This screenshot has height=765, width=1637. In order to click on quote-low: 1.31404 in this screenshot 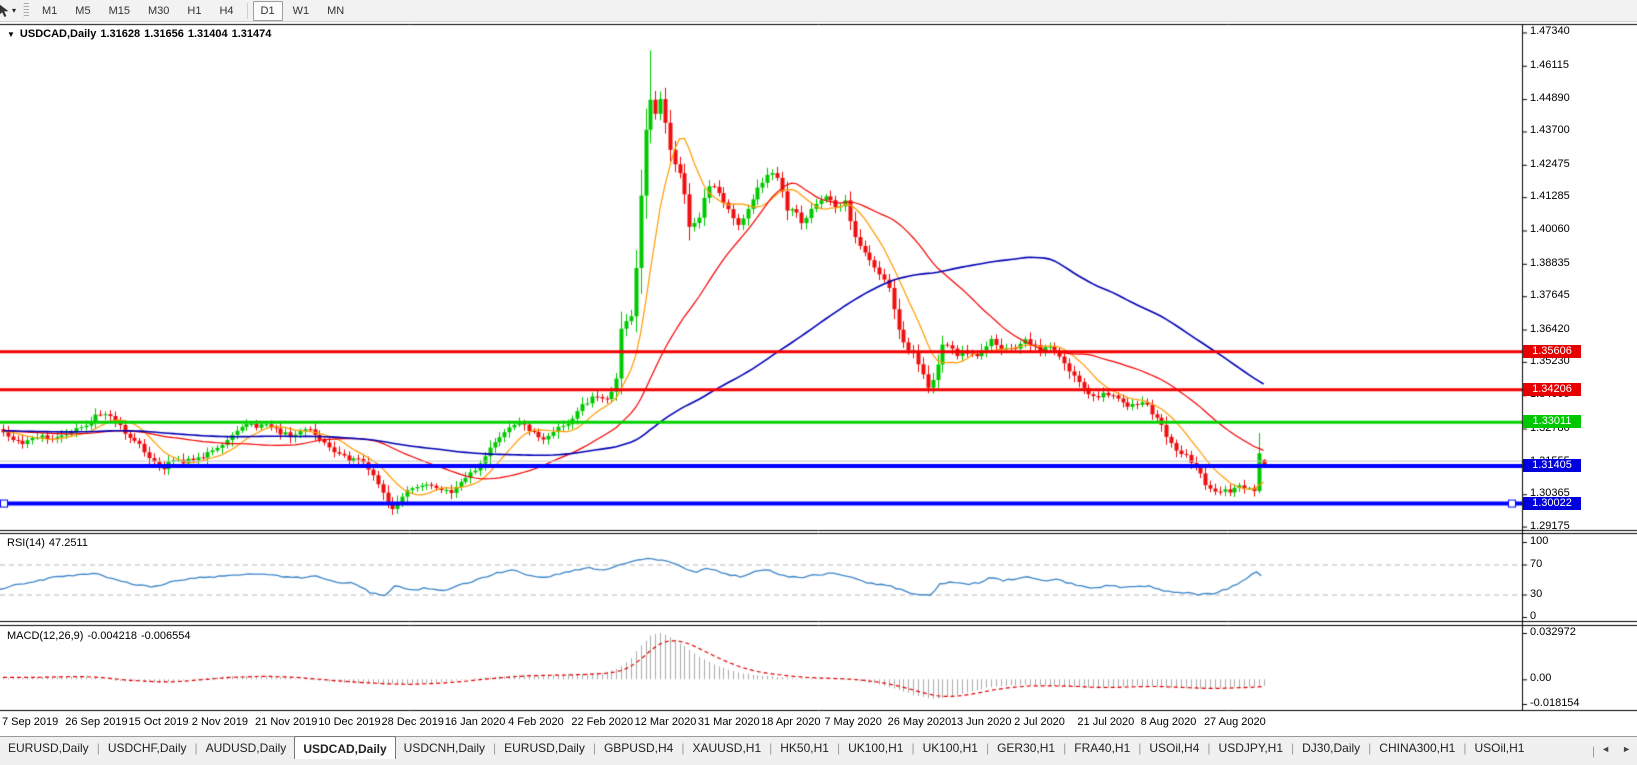, I will do `click(207, 34)`.